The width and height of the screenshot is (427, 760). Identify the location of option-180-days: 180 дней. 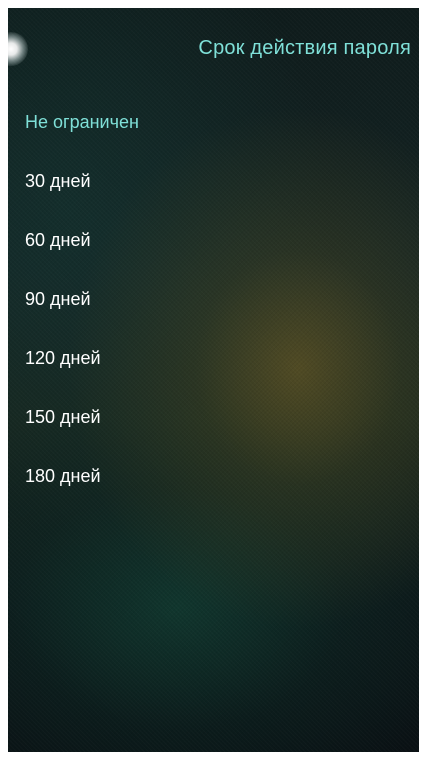
(215, 487).